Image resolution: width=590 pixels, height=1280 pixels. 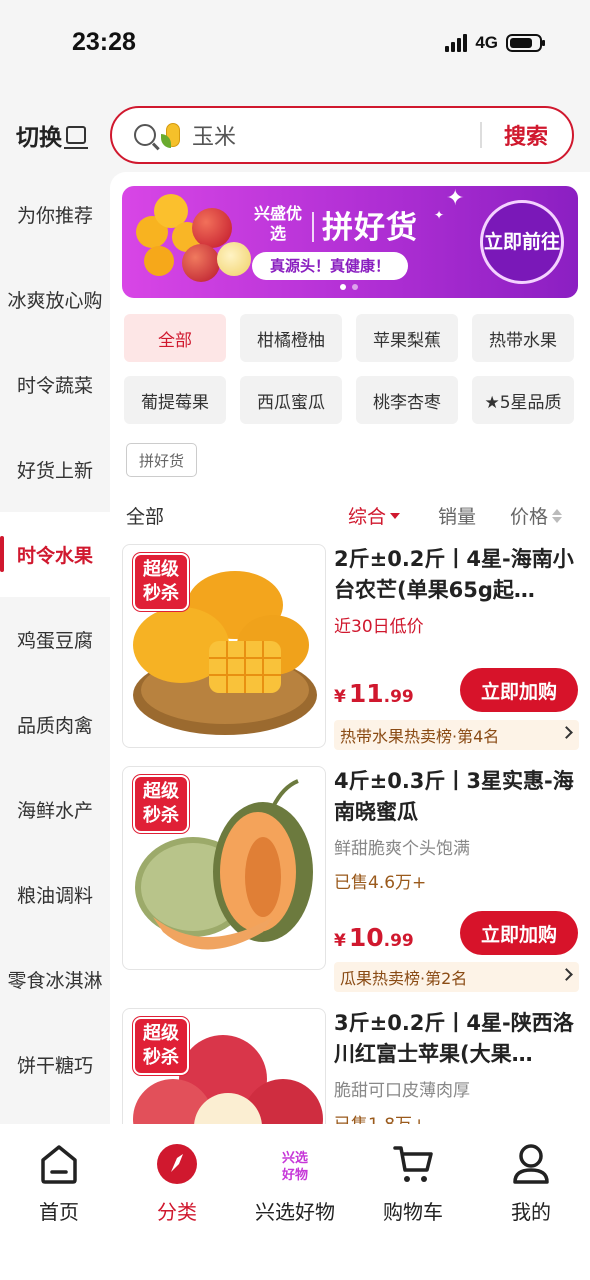 What do you see at coordinates (420, 736) in the screenshot?
I see `rank-text: 热带水果热卖榜·第4名` at bounding box center [420, 736].